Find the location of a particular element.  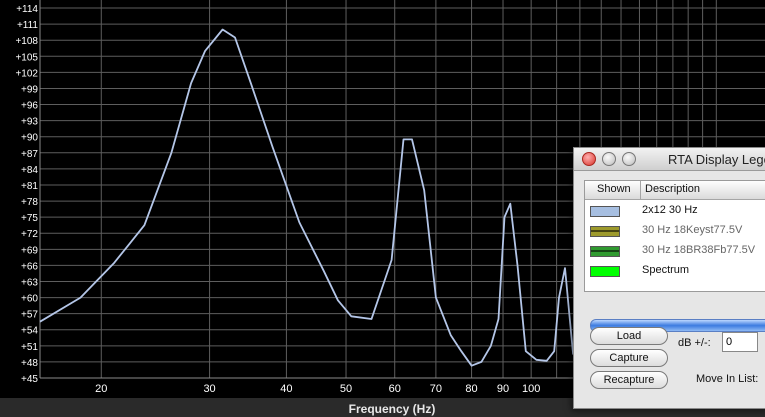

x-tick-label: 50 is located at coordinates (346, 389).